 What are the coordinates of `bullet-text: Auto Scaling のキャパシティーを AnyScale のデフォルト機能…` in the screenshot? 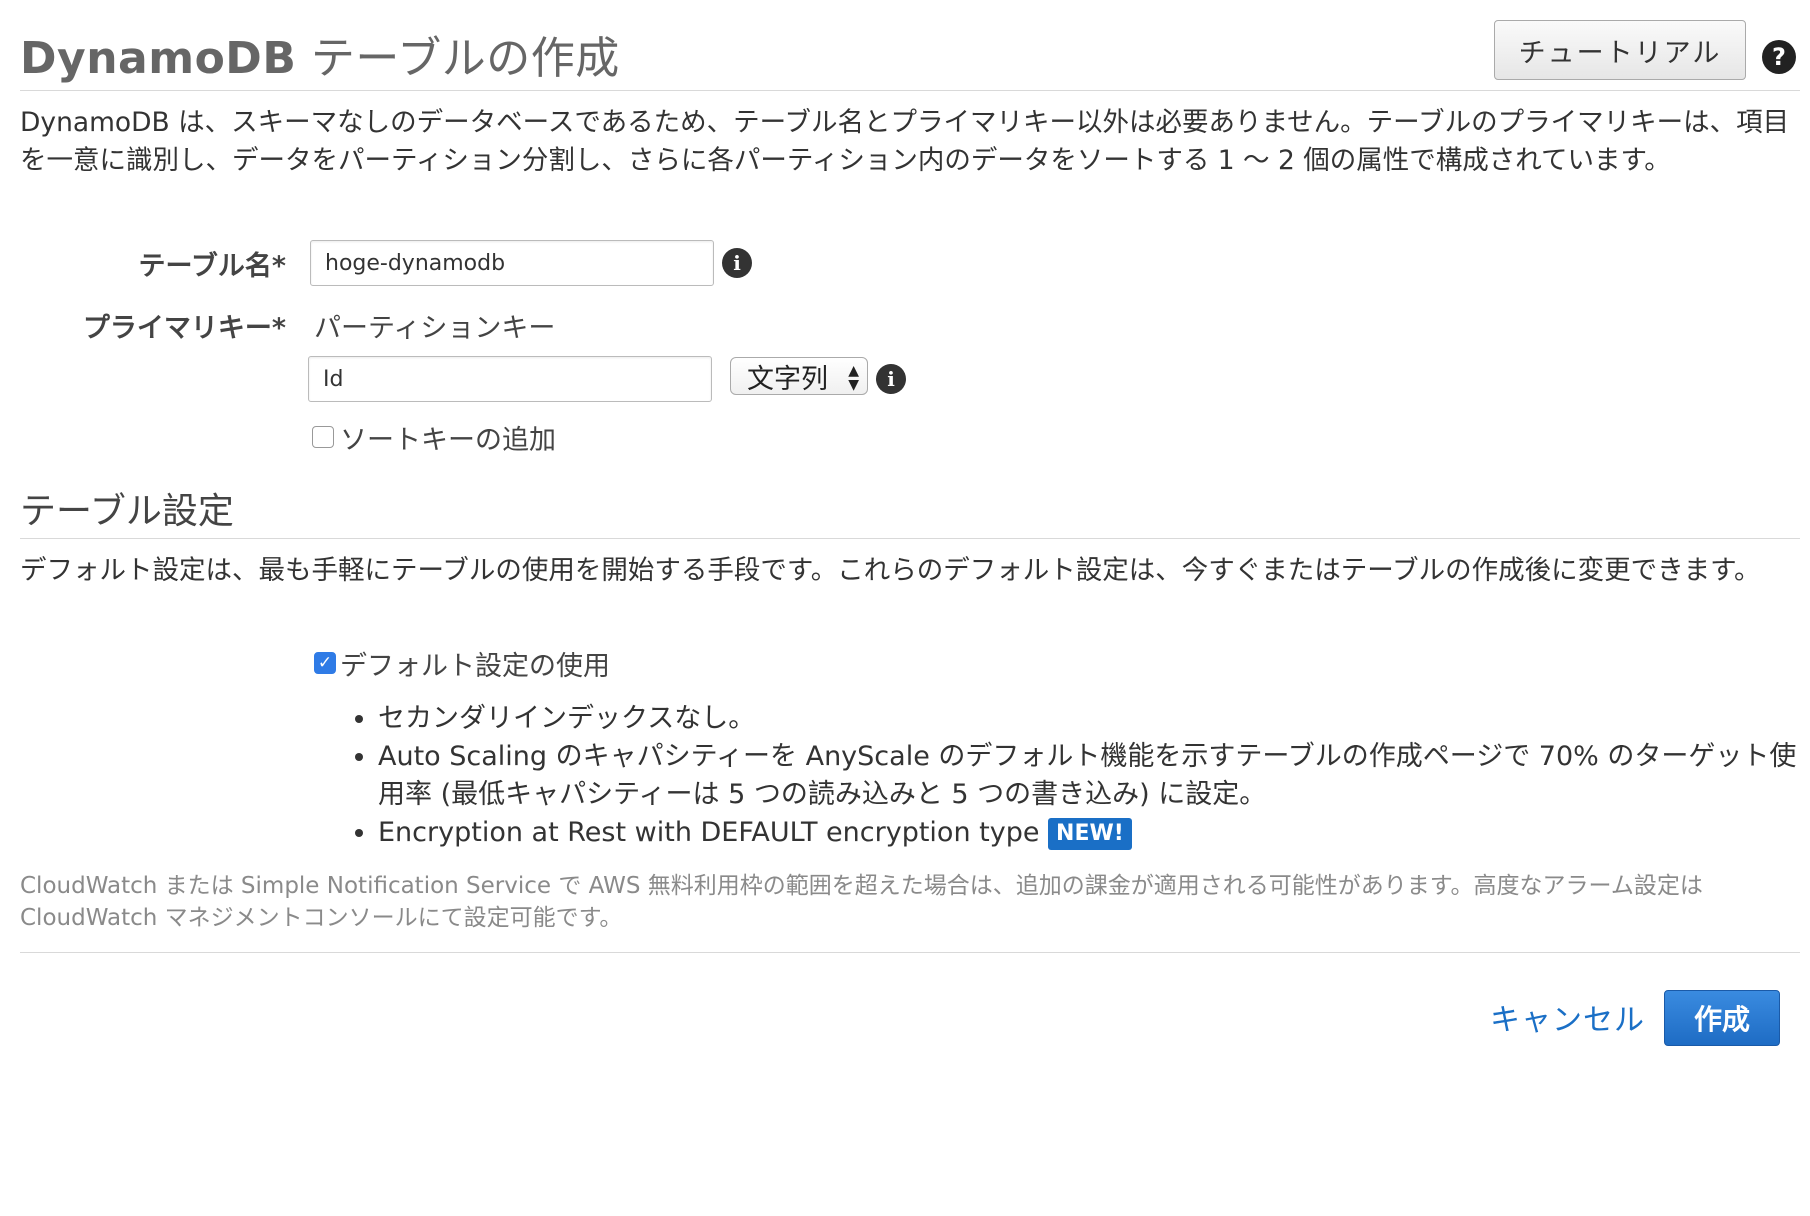 It's located at (1087, 775).